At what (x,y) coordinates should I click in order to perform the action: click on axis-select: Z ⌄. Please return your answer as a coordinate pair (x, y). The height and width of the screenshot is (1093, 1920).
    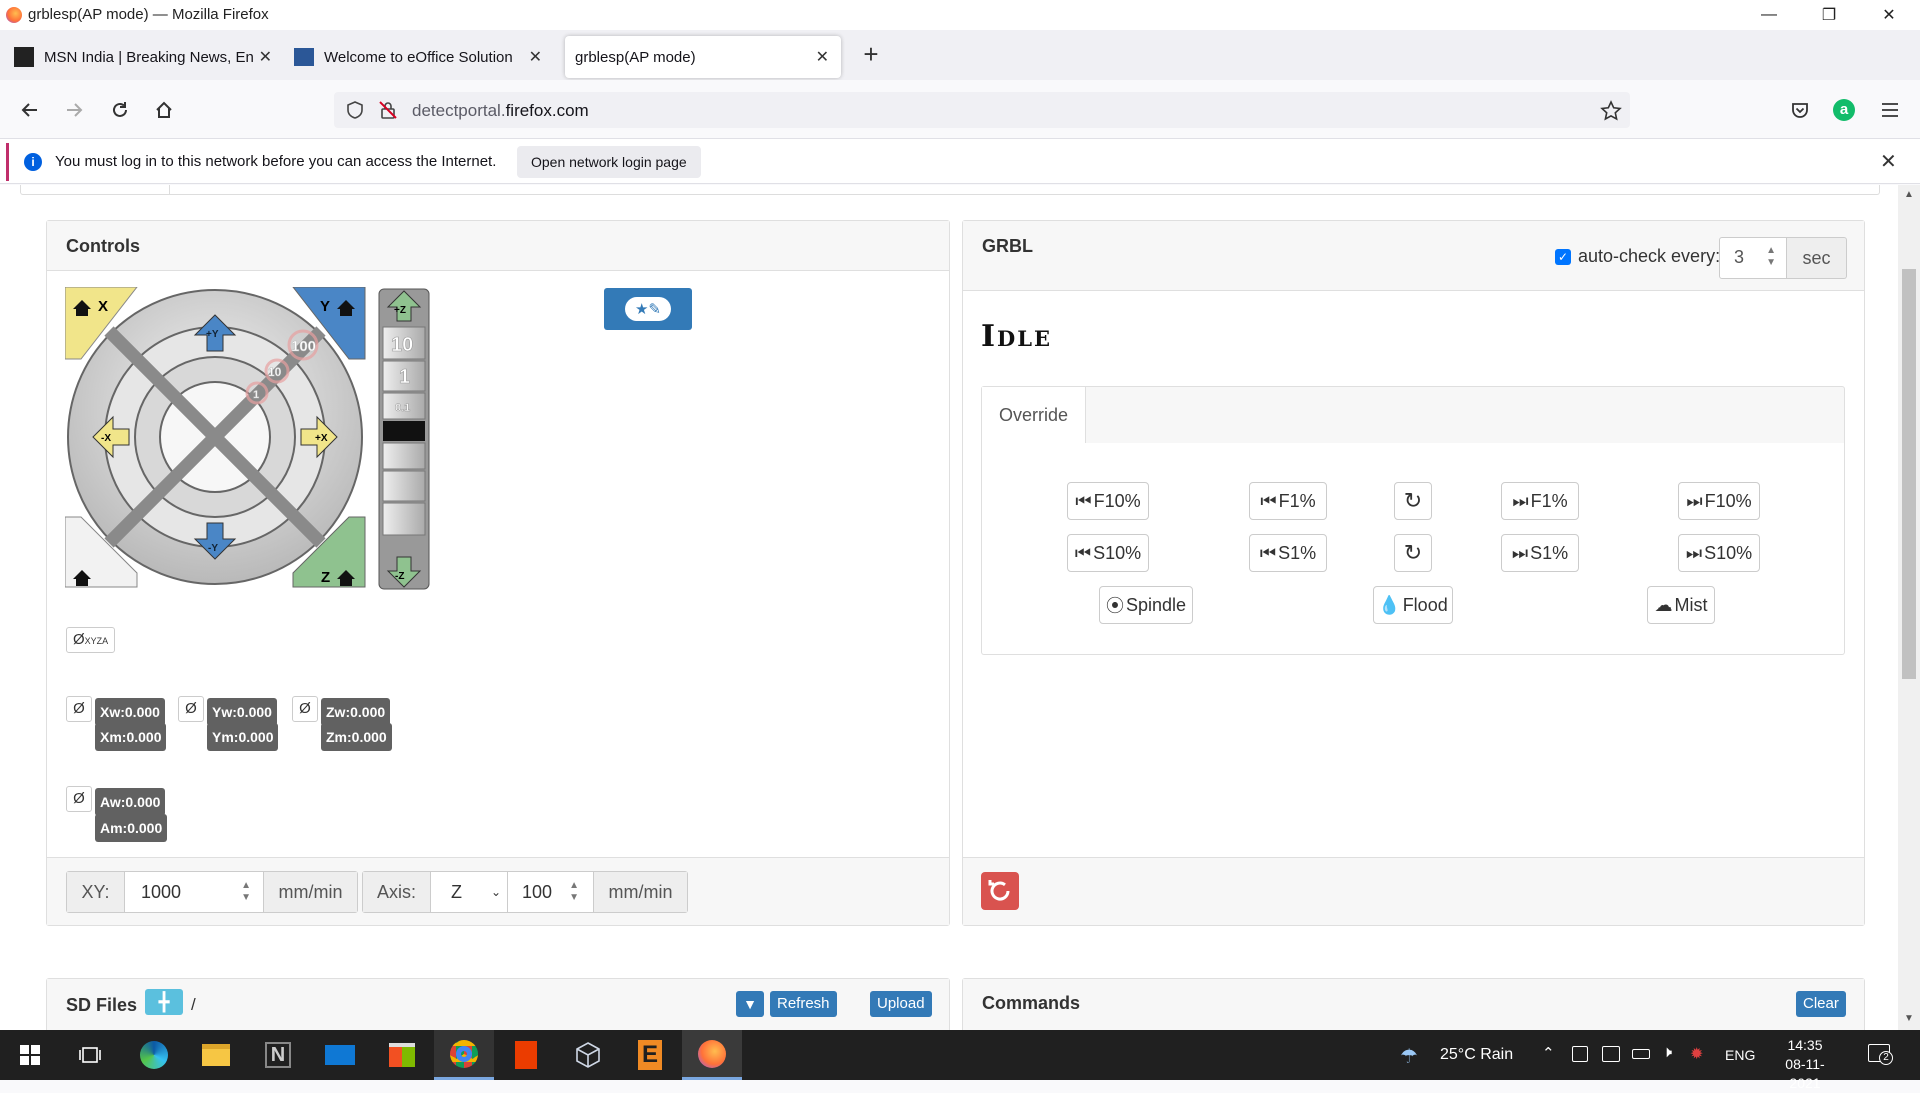
    Looking at the image, I should click on (469, 892).